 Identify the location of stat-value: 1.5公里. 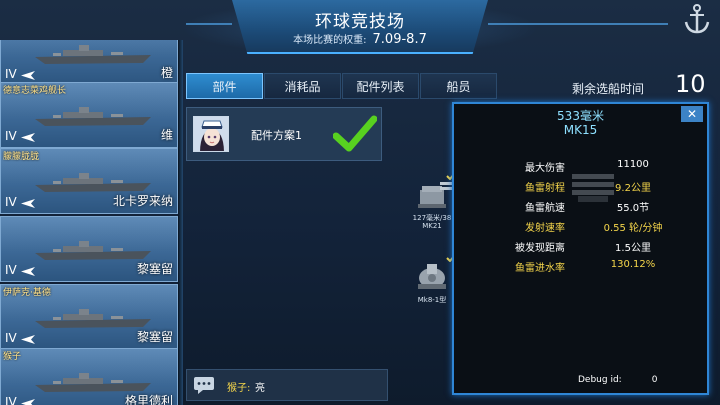
(633, 248).